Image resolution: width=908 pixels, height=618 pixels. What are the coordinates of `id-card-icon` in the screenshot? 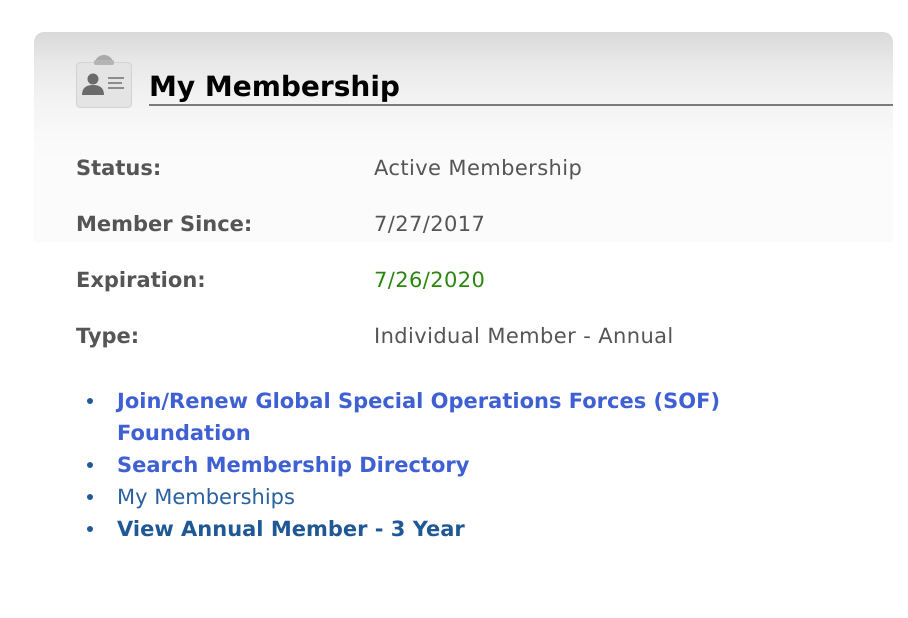 It's located at (104, 80).